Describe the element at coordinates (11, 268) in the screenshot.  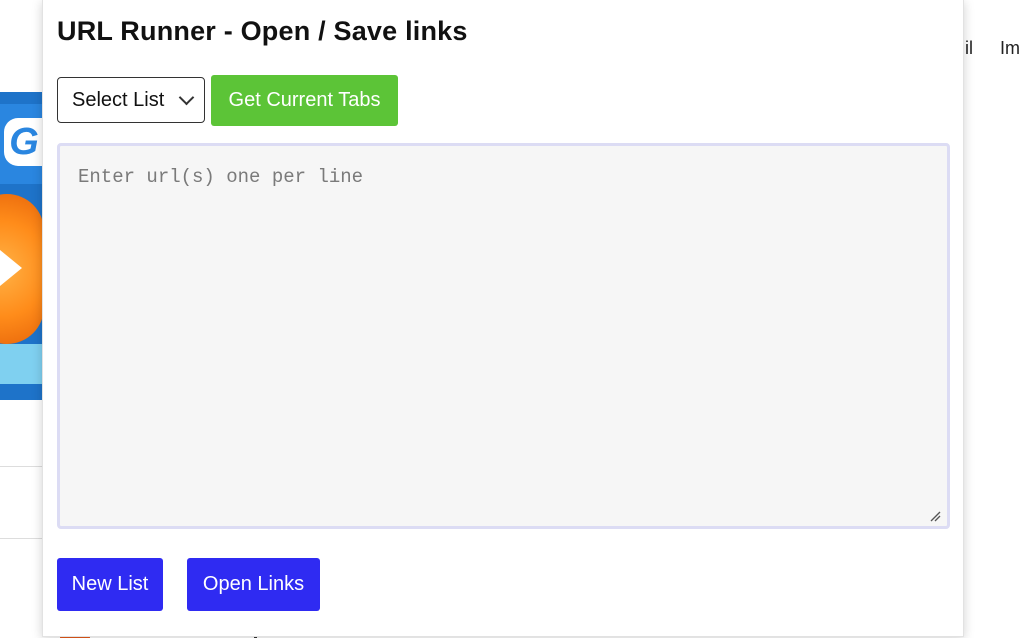
I see `play-icon` at that location.